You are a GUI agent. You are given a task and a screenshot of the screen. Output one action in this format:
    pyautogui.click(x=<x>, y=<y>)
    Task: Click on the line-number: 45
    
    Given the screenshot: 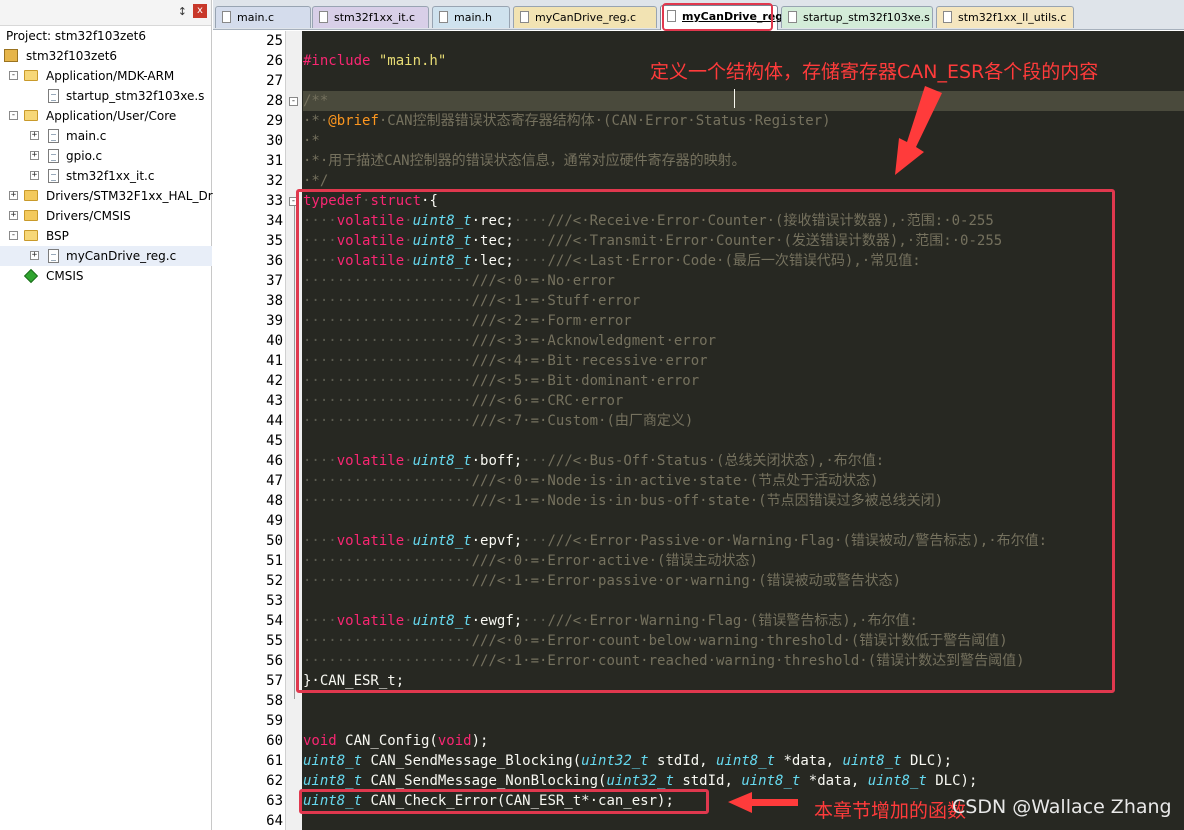 What is the action you would take?
    pyautogui.click(x=274, y=441)
    